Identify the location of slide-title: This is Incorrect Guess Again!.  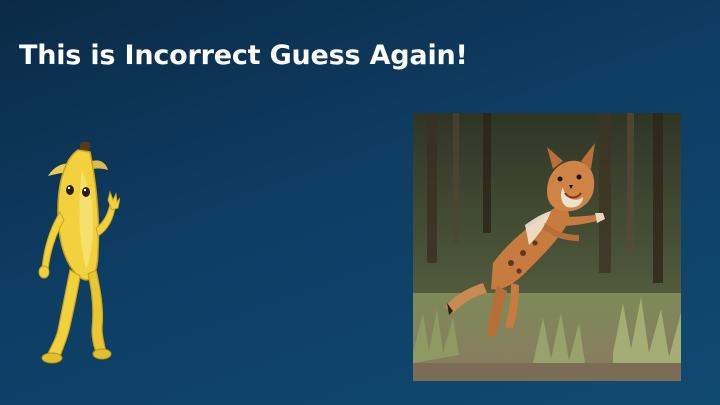
(243, 55).